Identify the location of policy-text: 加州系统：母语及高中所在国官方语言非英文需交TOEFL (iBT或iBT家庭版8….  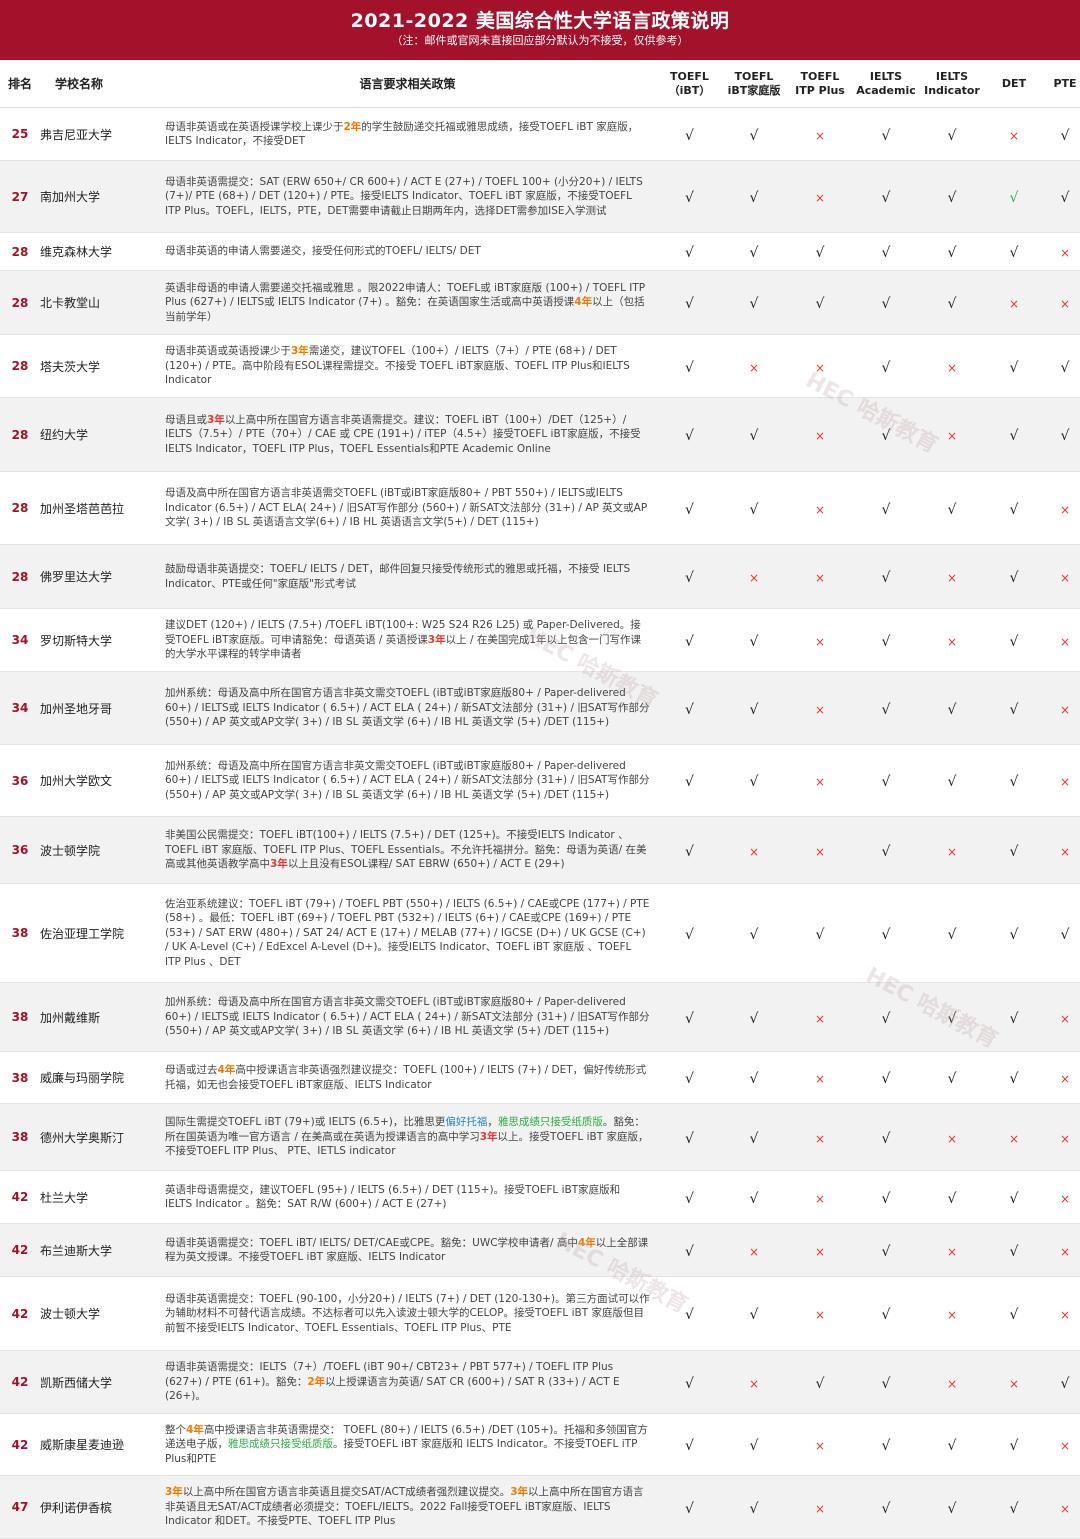
(407, 1017).